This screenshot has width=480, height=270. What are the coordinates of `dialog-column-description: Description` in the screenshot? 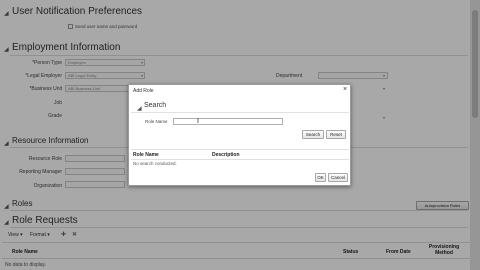 It's located at (226, 155).